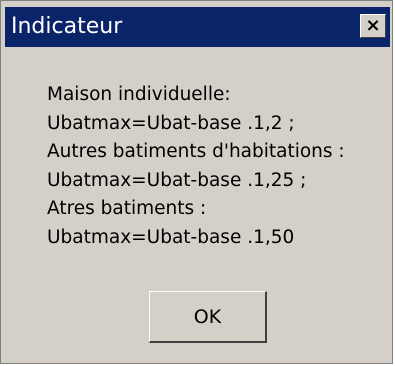 Image resolution: width=395 pixels, height=366 pixels. I want to click on ok-button: OK, so click(208, 317).